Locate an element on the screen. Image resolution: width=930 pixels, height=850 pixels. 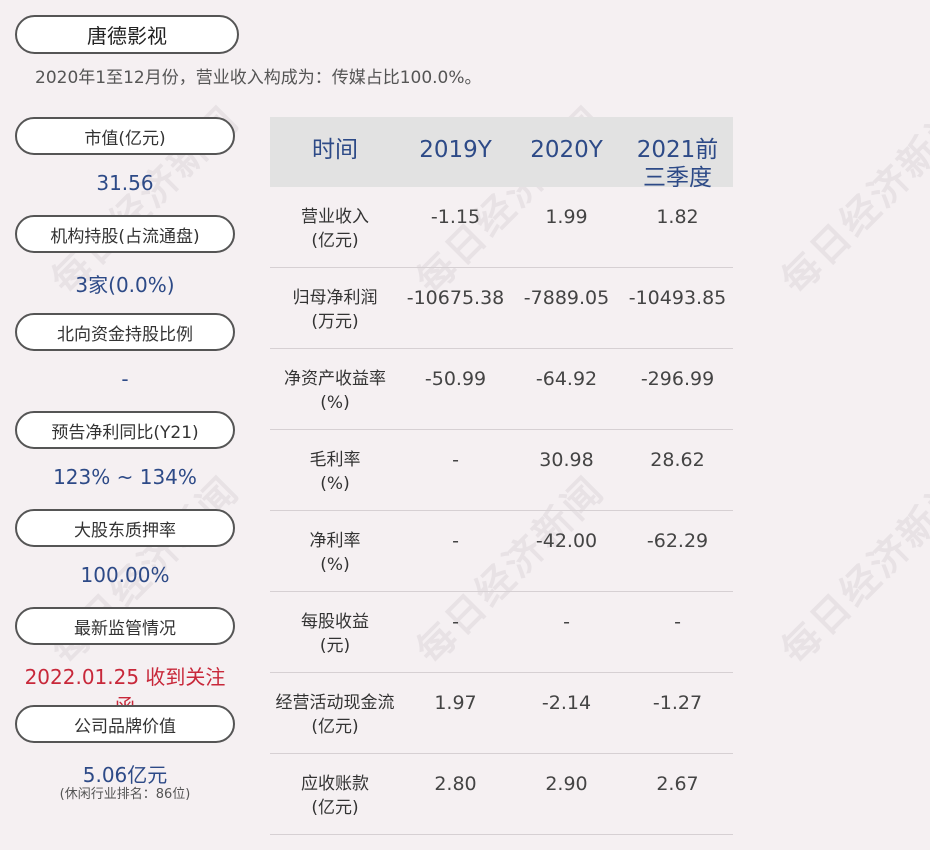
row-value: 2.90 is located at coordinates (566, 784).